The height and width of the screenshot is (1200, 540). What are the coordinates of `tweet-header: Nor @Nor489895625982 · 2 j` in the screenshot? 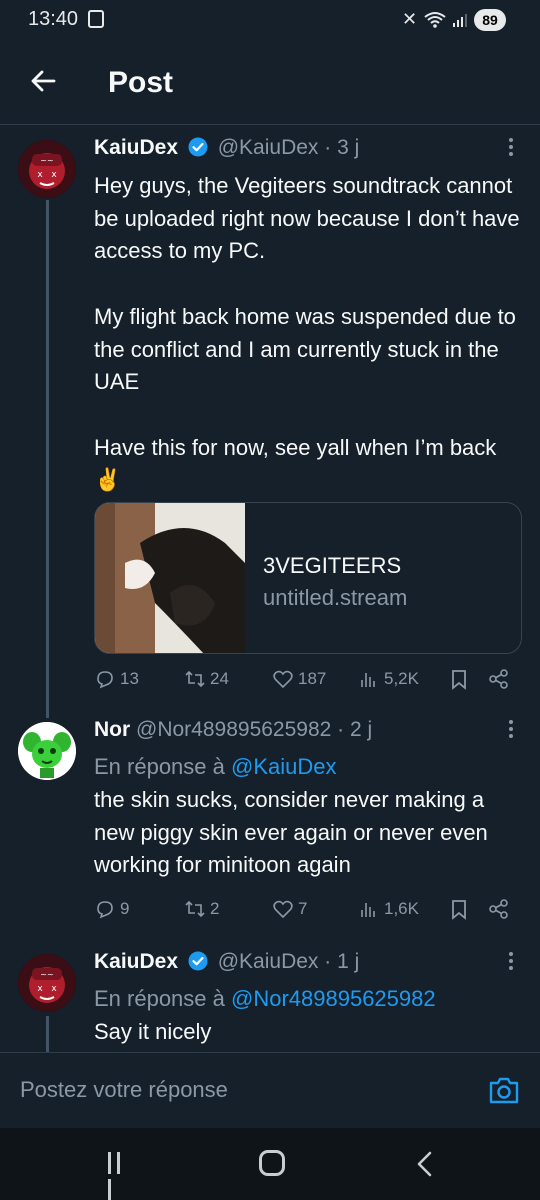 It's located at (309, 733).